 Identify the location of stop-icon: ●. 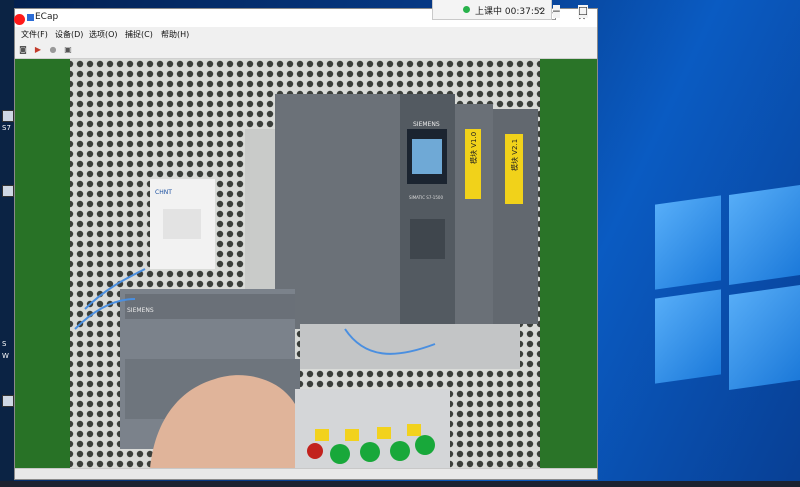
(53, 49).